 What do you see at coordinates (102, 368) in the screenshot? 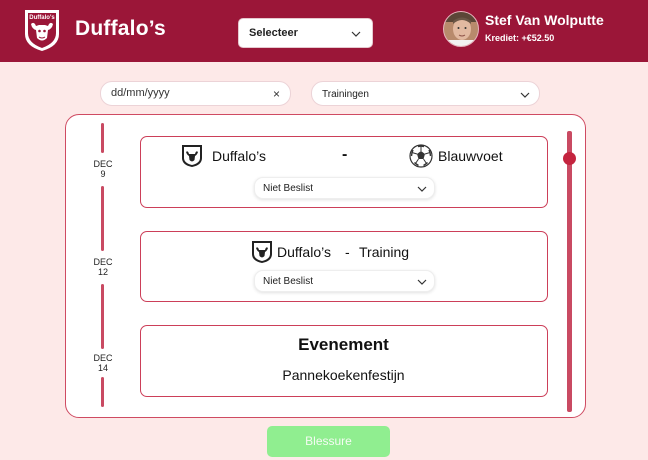
I see `date-day: 14` at bounding box center [102, 368].